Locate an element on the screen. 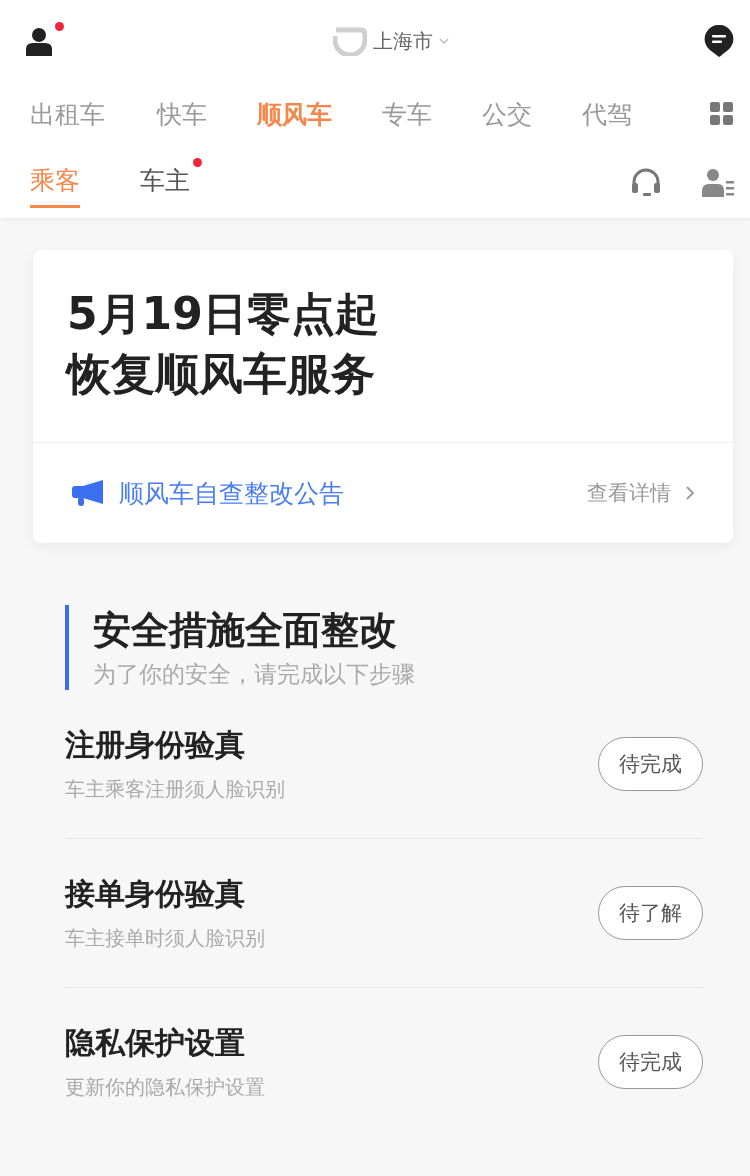 The width and height of the screenshot is (750, 1176). service-tab: 快车 is located at coordinates (182, 114).